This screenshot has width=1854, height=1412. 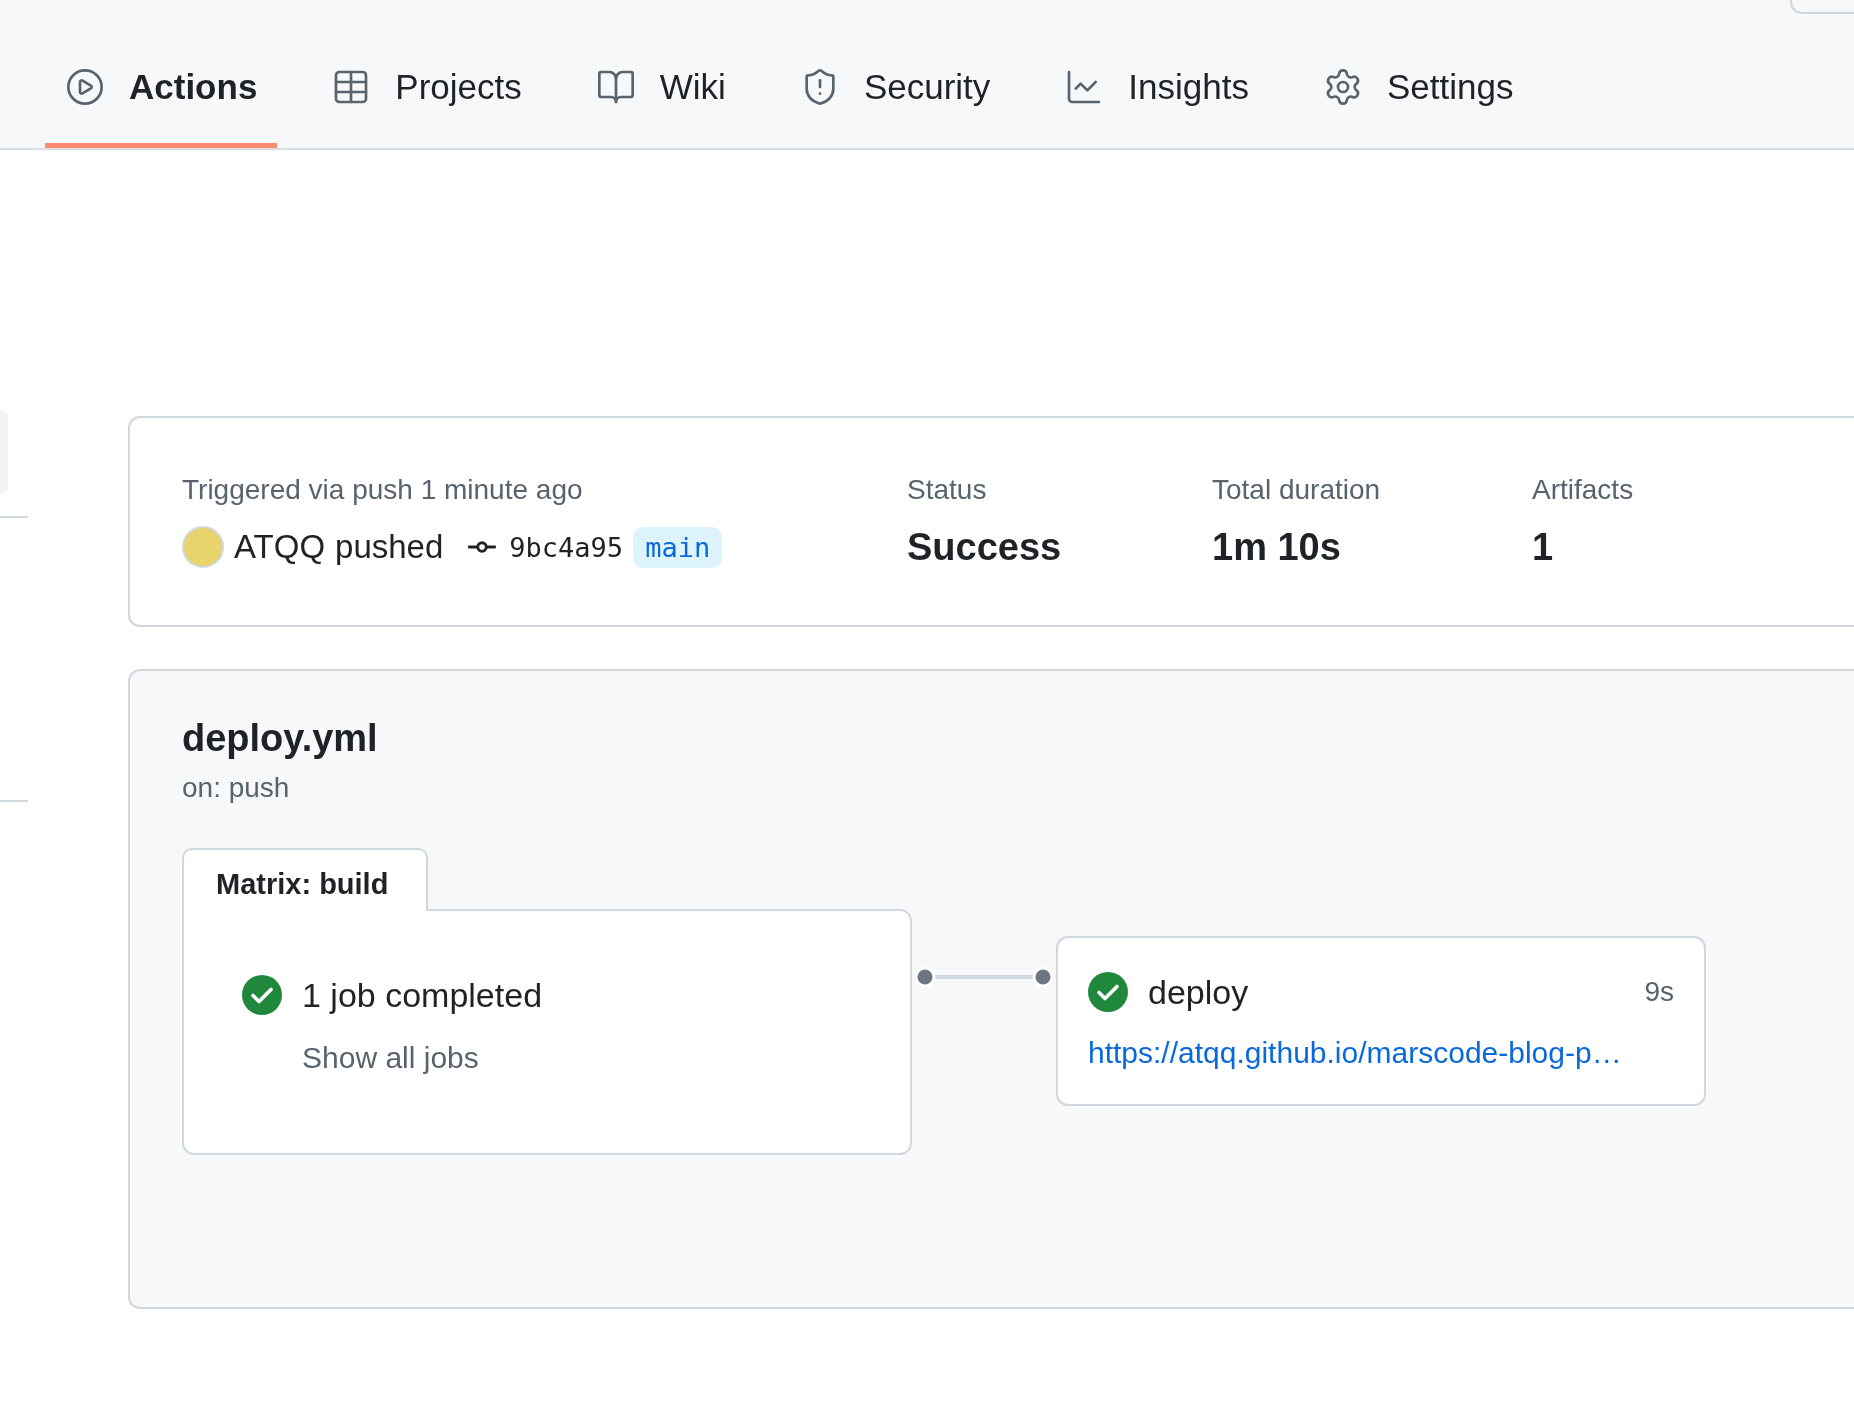 I want to click on workflow-name: deploy.yml, so click(x=280, y=738).